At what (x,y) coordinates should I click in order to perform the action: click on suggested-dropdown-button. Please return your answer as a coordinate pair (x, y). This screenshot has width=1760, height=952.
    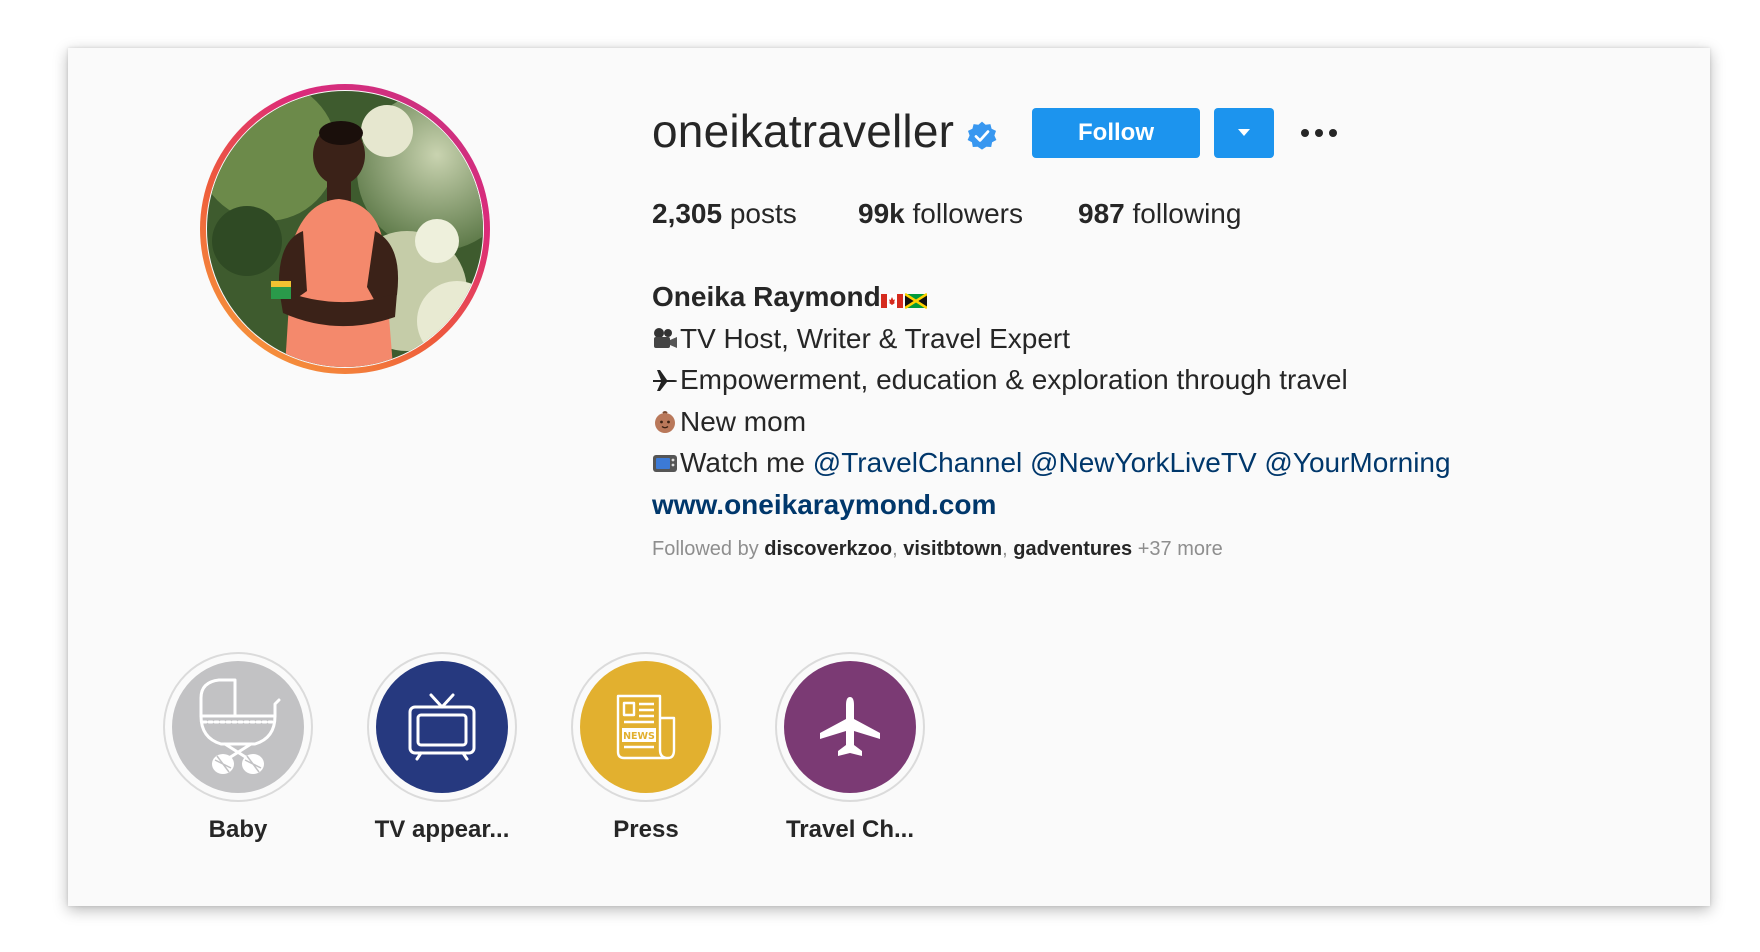
    Looking at the image, I should click on (1244, 133).